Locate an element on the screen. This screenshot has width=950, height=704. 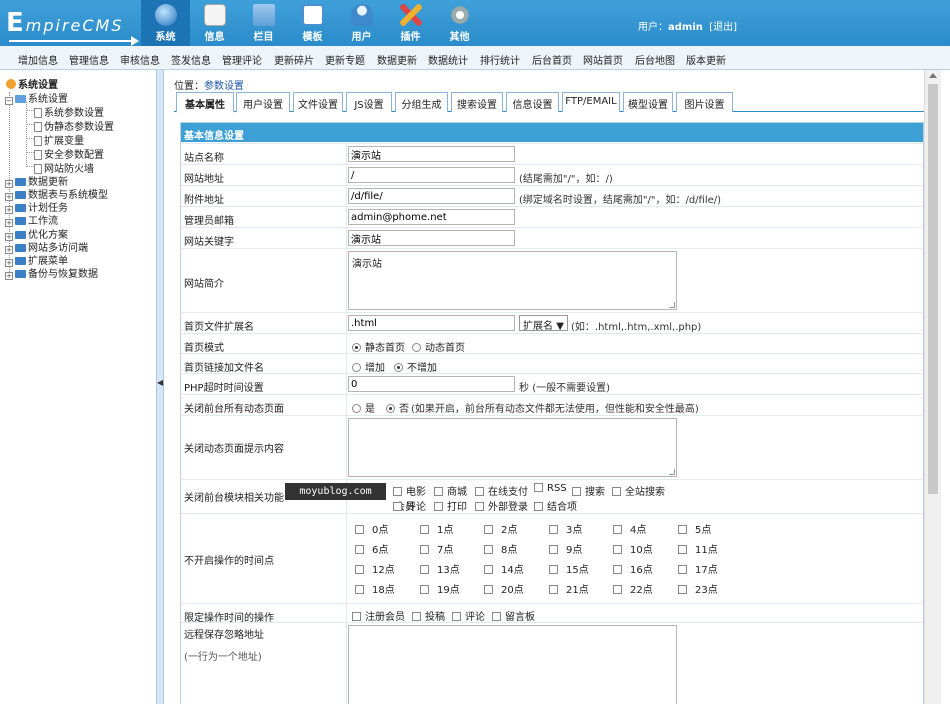
collapse-arrow-icon: ◀ is located at coordinates (160, 382).